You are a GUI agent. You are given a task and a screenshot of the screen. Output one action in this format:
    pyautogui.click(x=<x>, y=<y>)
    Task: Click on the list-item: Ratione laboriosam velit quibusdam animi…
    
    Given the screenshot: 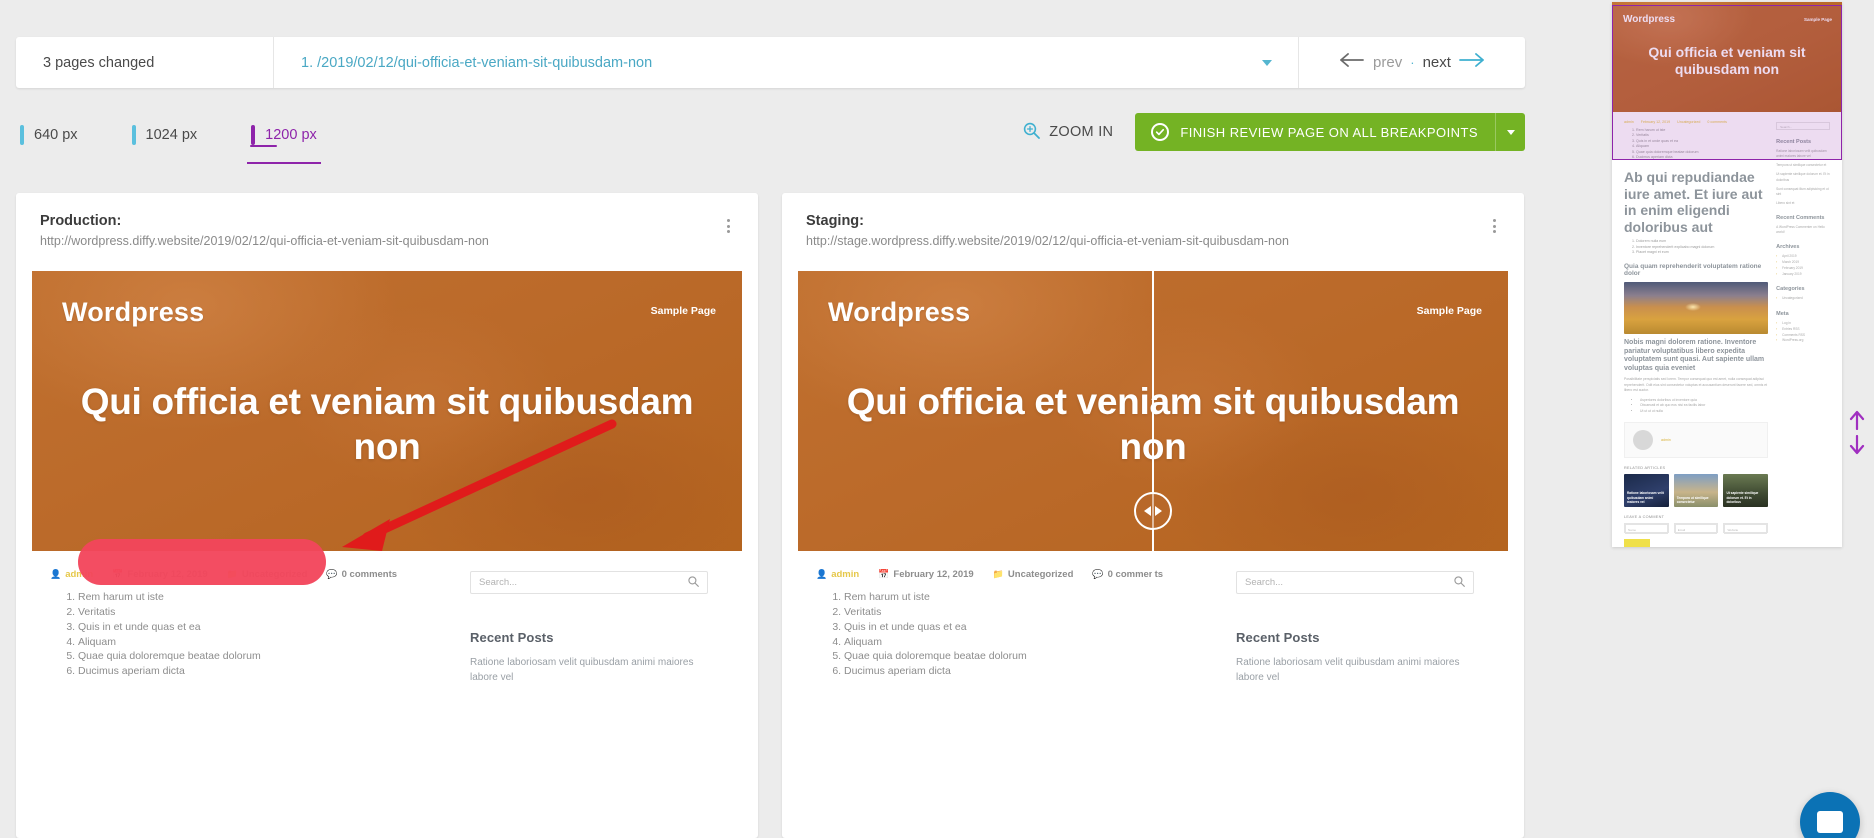 What is the action you would take?
    pyautogui.click(x=1803, y=154)
    